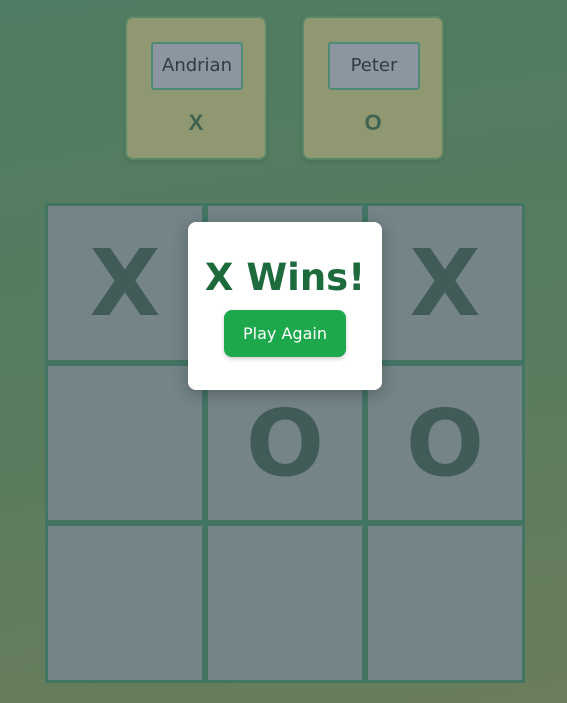  What do you see at coordinates (197, 66) in the screenshot?
I see `player-name-field: Andrian` at bounding box center [197, 66].